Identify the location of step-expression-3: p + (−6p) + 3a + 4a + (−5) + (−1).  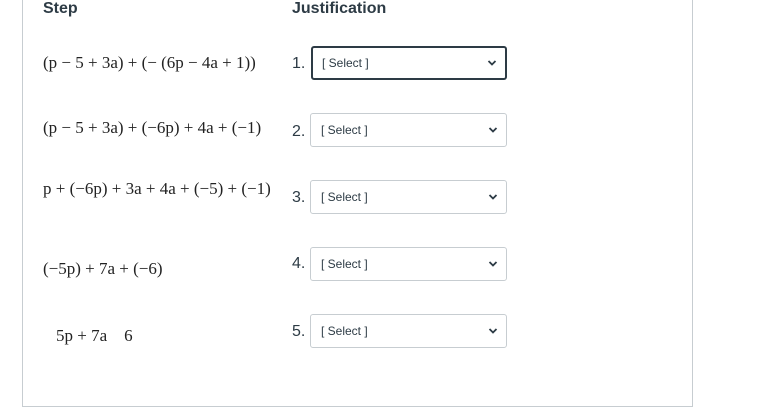
(157, 188).